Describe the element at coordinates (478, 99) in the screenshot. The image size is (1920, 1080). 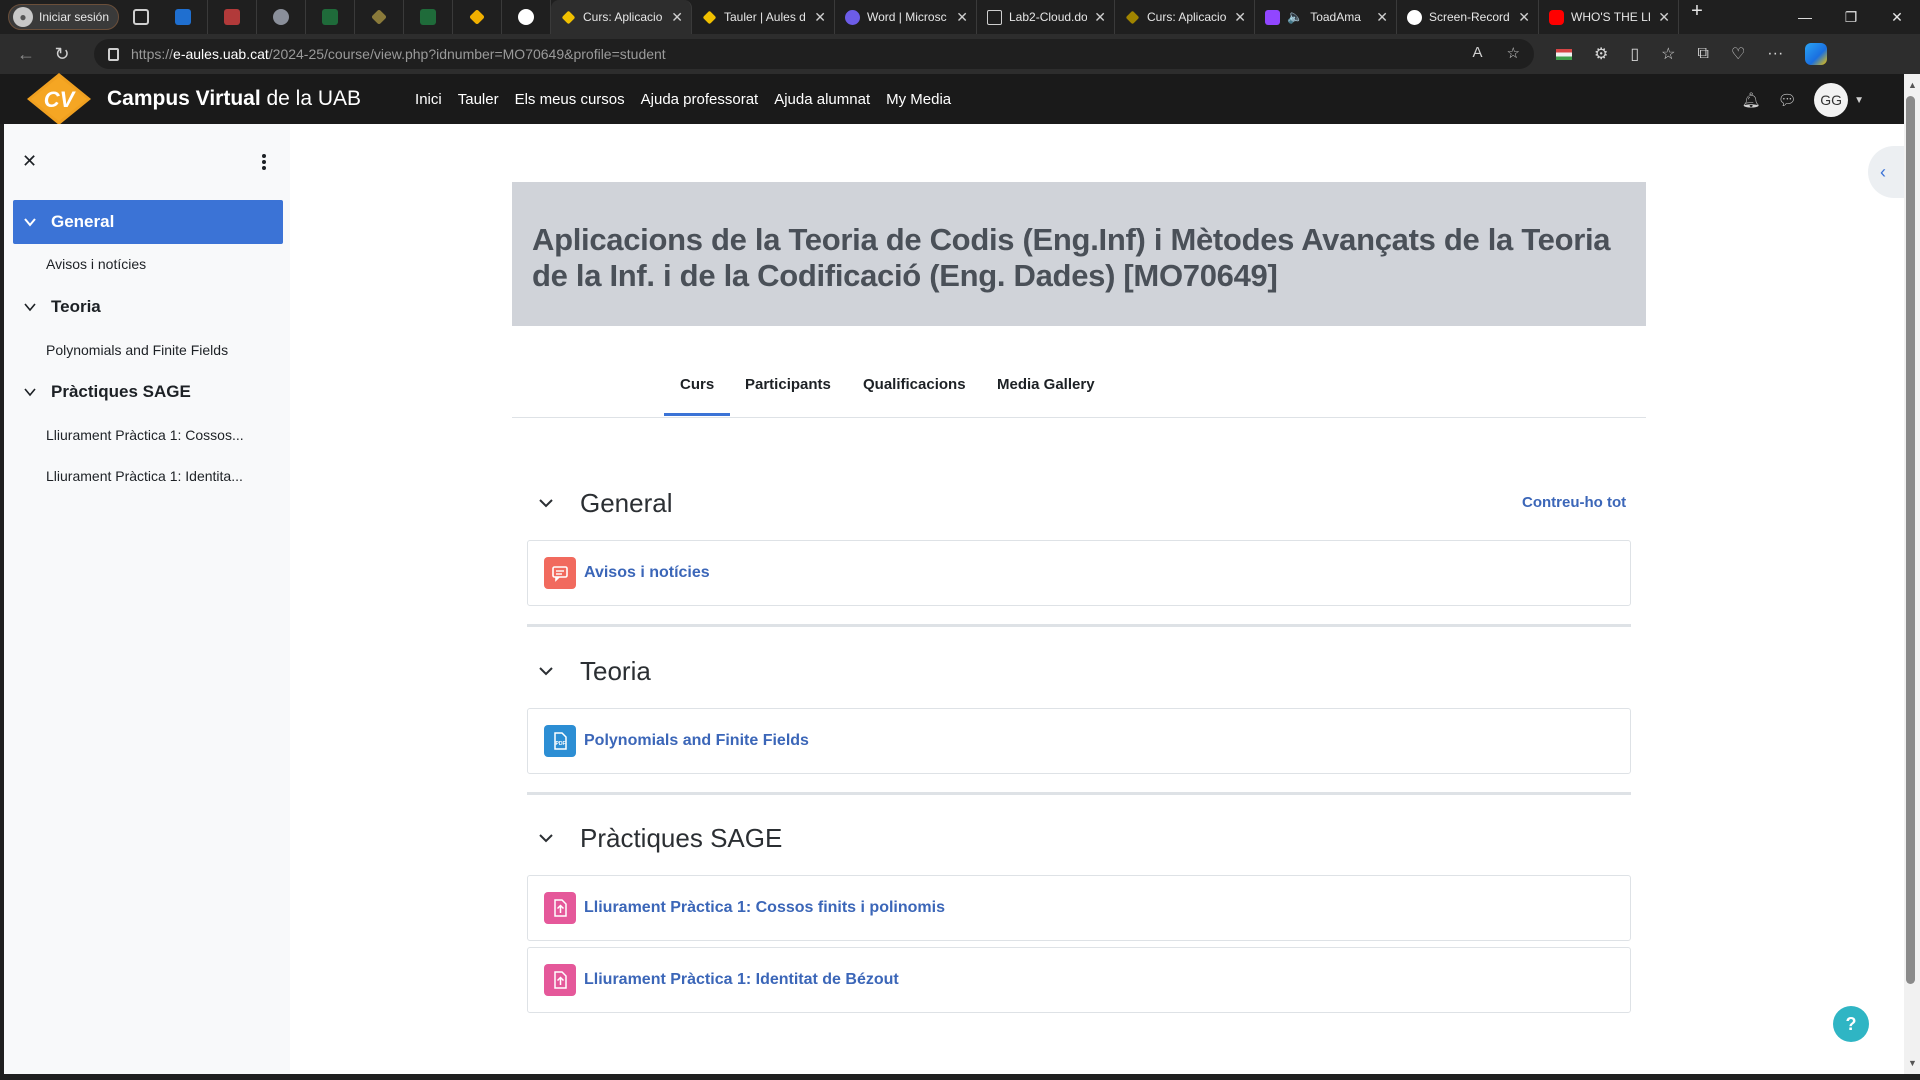
I see `nav-link-tauler: Tauler` at that location.